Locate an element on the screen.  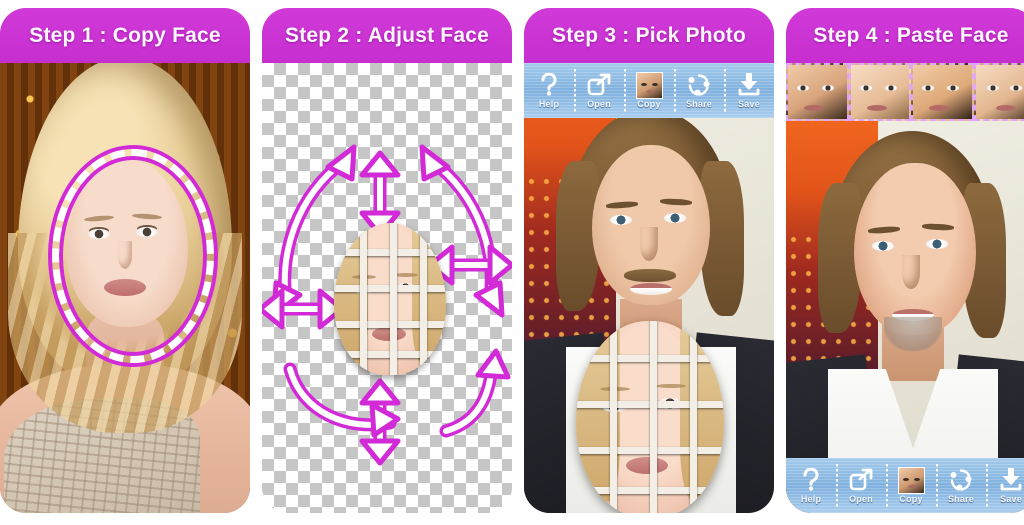
toolbar-button-share-4: Share is located at coordinates (961, 485).